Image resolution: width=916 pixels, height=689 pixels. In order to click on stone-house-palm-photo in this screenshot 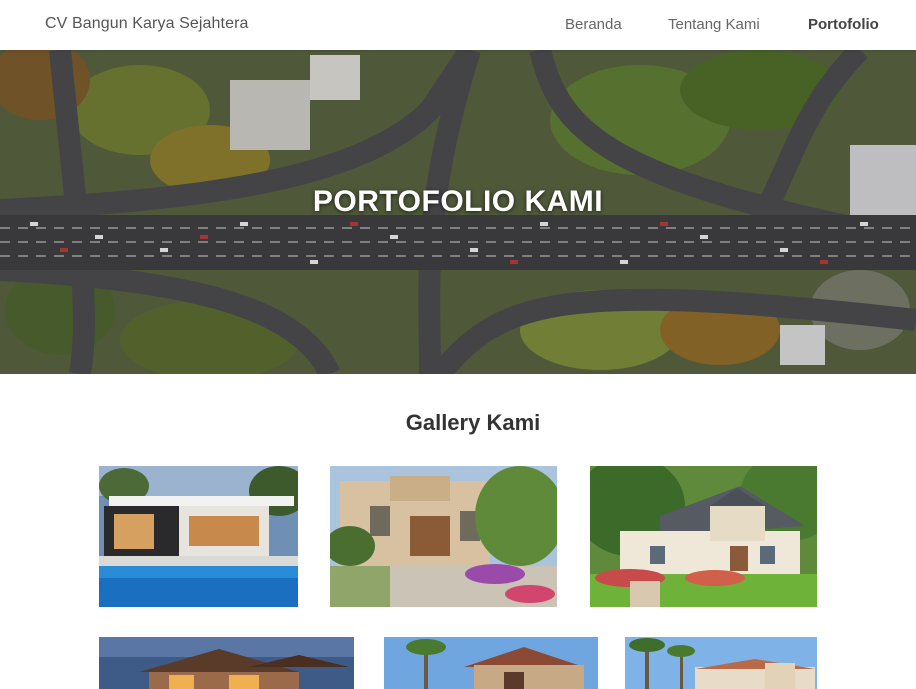, I will do `click(491, 663)`.